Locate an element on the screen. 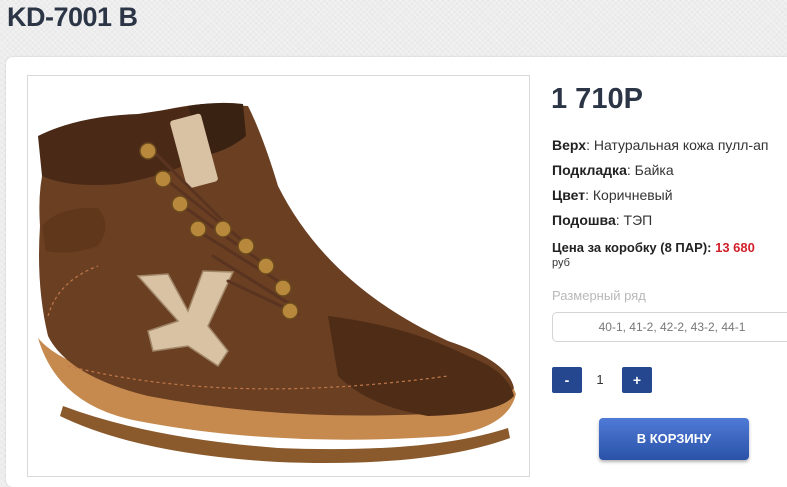 The height and width of the screenshot is (487, 787). size-range-label: Размерный ряд is located at coordinates (599, 295).